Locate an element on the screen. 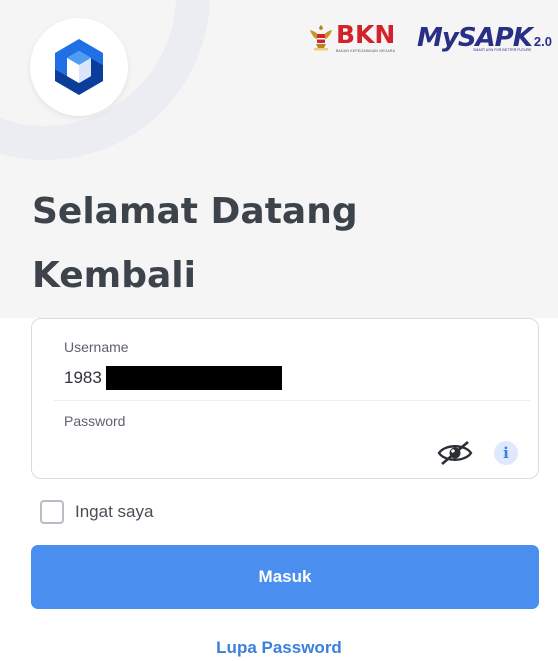 The height and width of the screenshot is (661, 558). remember-label: Ingat saya is located at coordinates (114, 511).